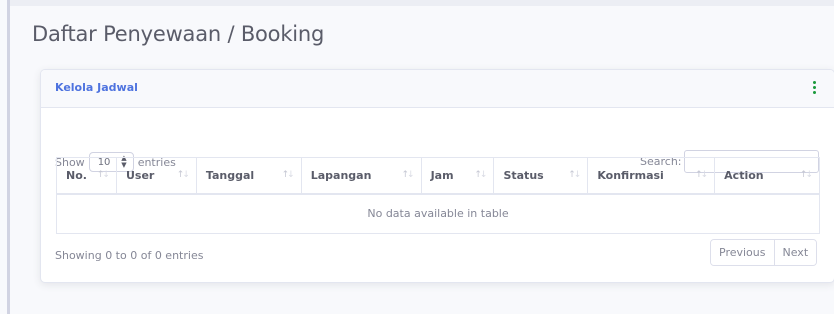  Describe the element at coordinates (129, 255) in the screenshot. I see `table-info: Showing 0 to 0 of 0 entries` at that location.